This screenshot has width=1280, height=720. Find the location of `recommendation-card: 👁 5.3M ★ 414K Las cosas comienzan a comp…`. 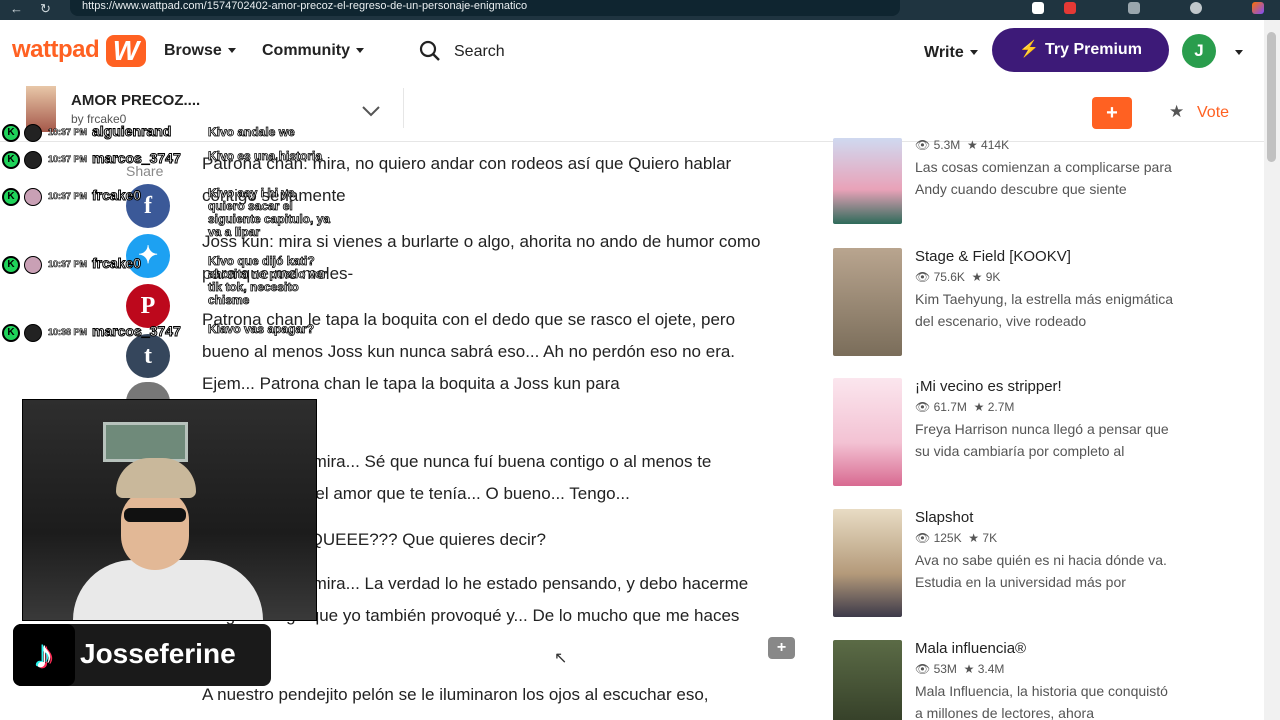

recommendation-card: 👁 5.3M ★ 414K Las cosas comienzan a comp… is located at coordinates (1003, 182).